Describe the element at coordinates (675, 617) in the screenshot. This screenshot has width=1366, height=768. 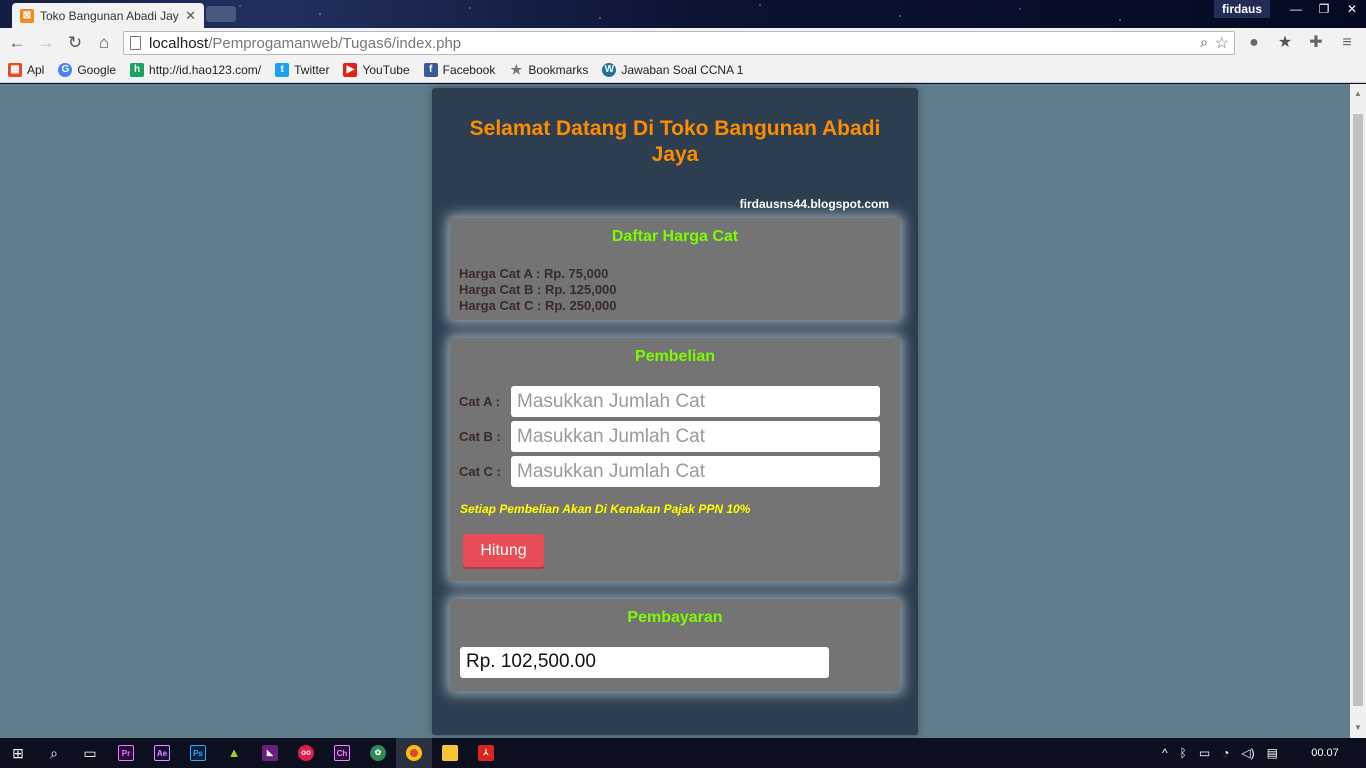
I see `payment-heading: Pembayaran` at that location.